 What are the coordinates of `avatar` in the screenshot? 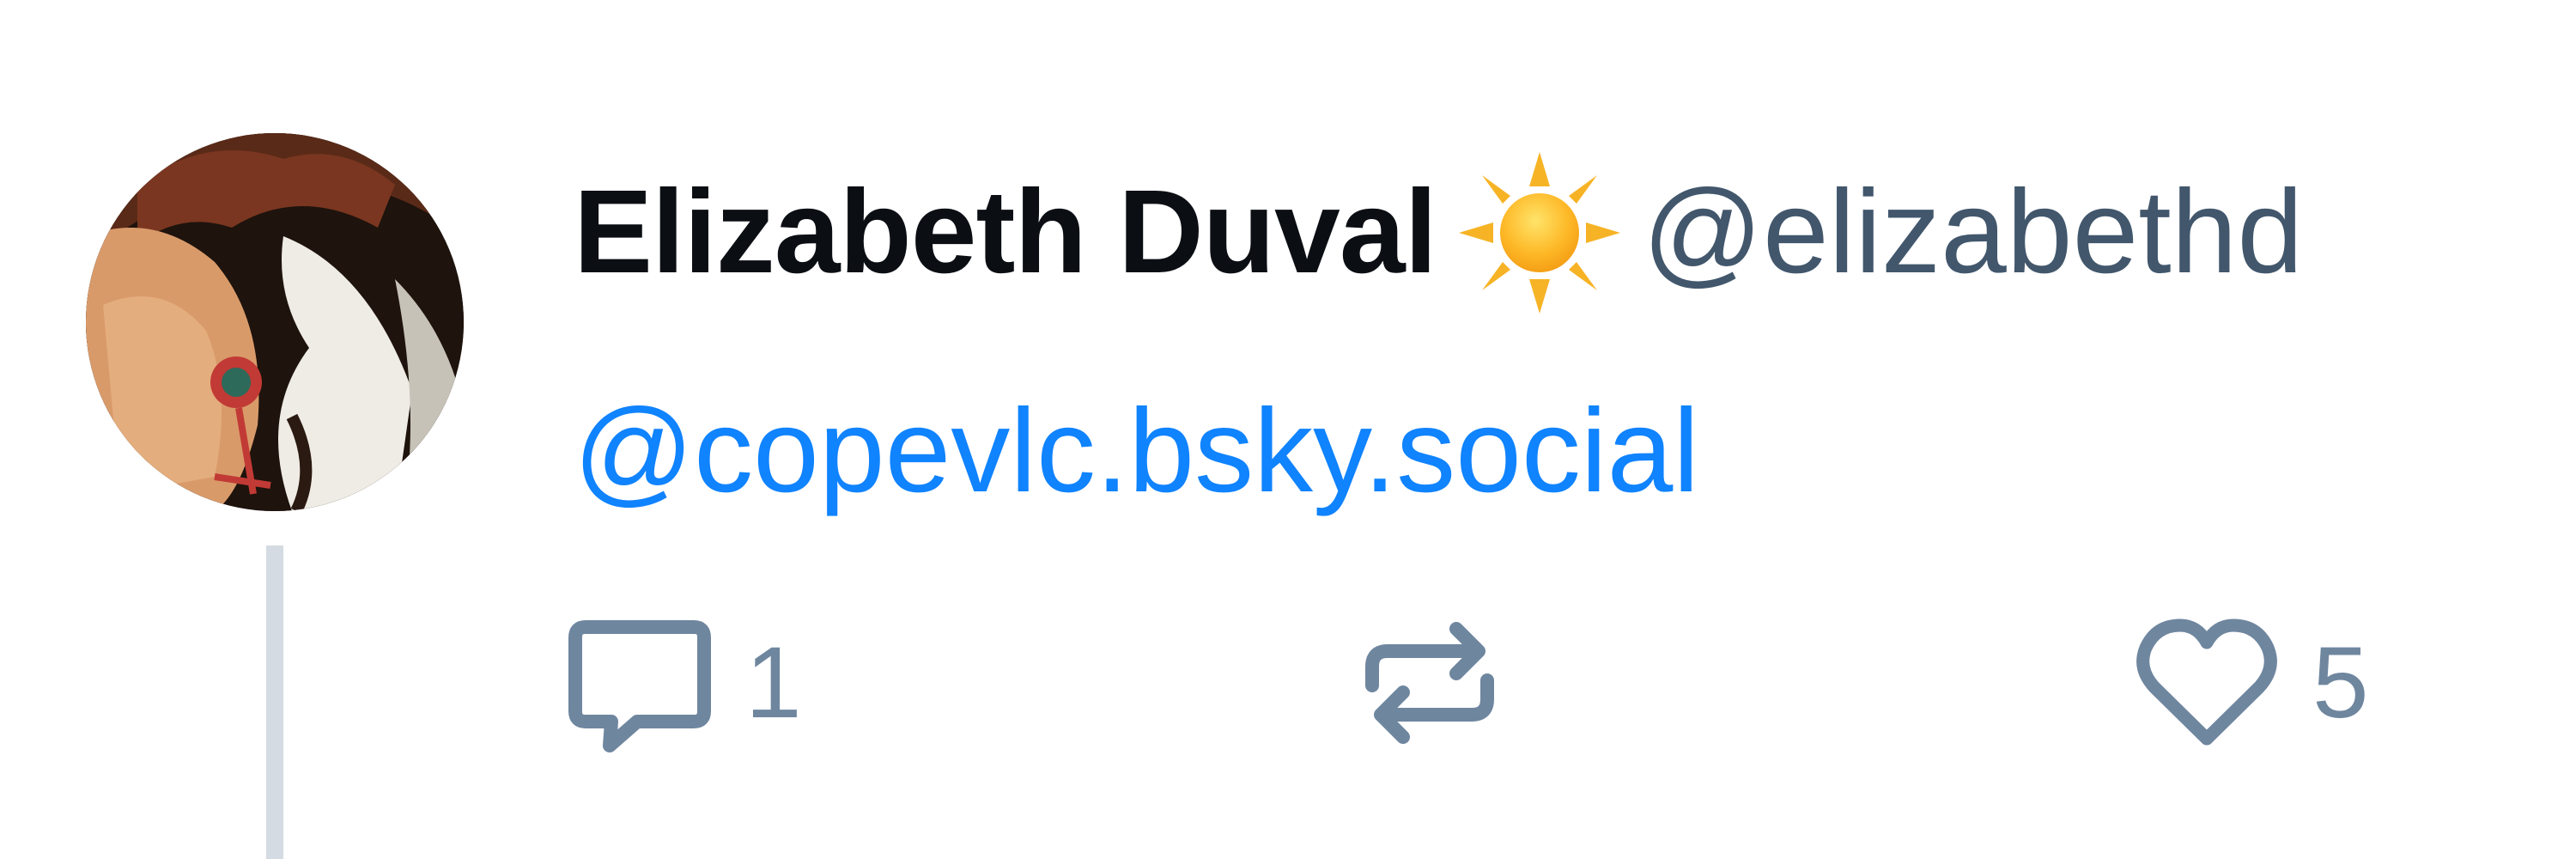 It's located at (275, 322).